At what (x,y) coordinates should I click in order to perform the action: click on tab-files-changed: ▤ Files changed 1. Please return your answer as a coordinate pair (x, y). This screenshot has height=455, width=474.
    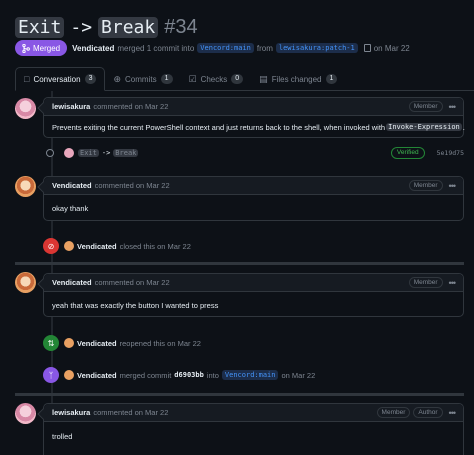
    Looking at the image, I should click on (298, 79).